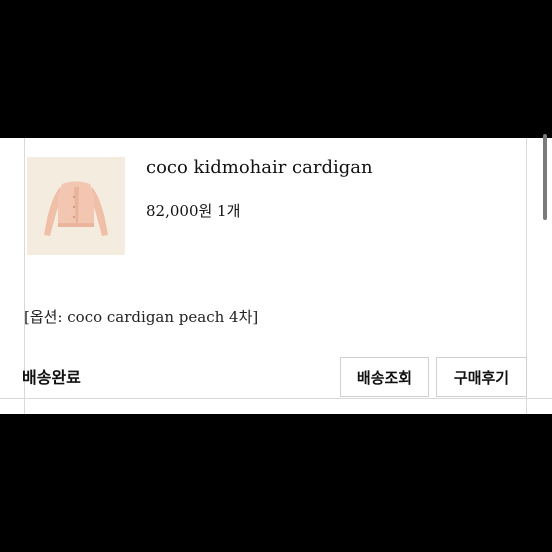 The width and height of the screenshot is (552, 552). I want to click on cardigan-image, so click(76, 206).